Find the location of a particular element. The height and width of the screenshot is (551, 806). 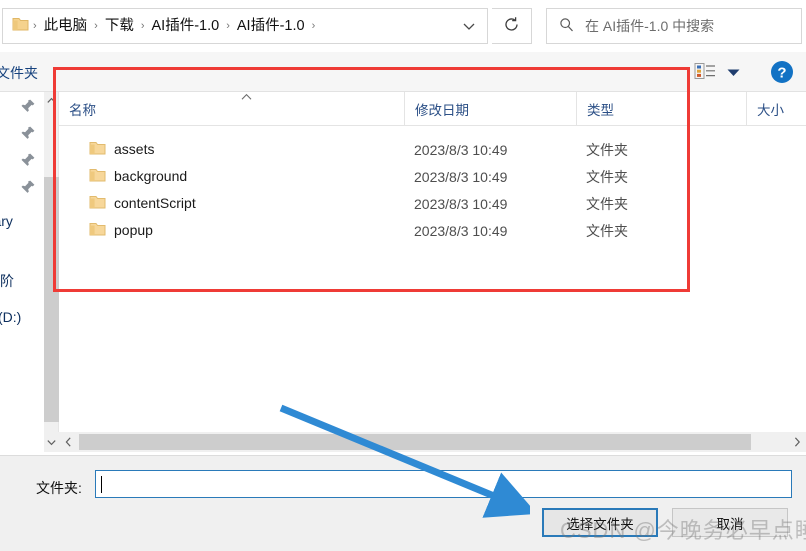

file-name: assets is located at coordinates (134, 149).